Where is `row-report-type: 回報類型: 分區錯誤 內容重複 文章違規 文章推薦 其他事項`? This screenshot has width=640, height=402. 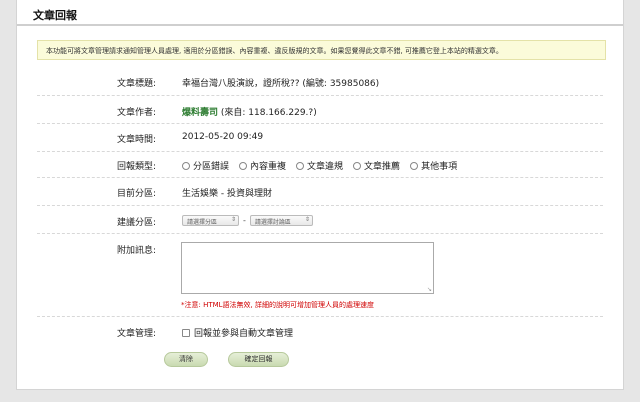
row-report-type: 回報類型: 分區錯誤 內容重複 文章違規 文章推薦 其他事項 is located at coordinates (320, 165).